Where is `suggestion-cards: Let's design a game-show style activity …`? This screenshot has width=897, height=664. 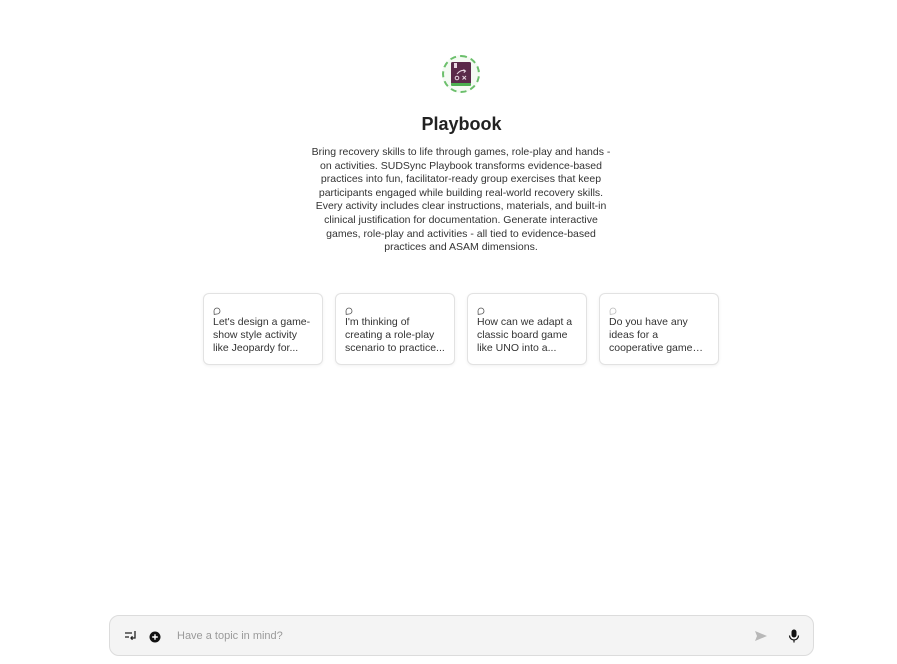
suggestion-cards: Let's design a game-show style activity … is located at coordinates (461, 329).